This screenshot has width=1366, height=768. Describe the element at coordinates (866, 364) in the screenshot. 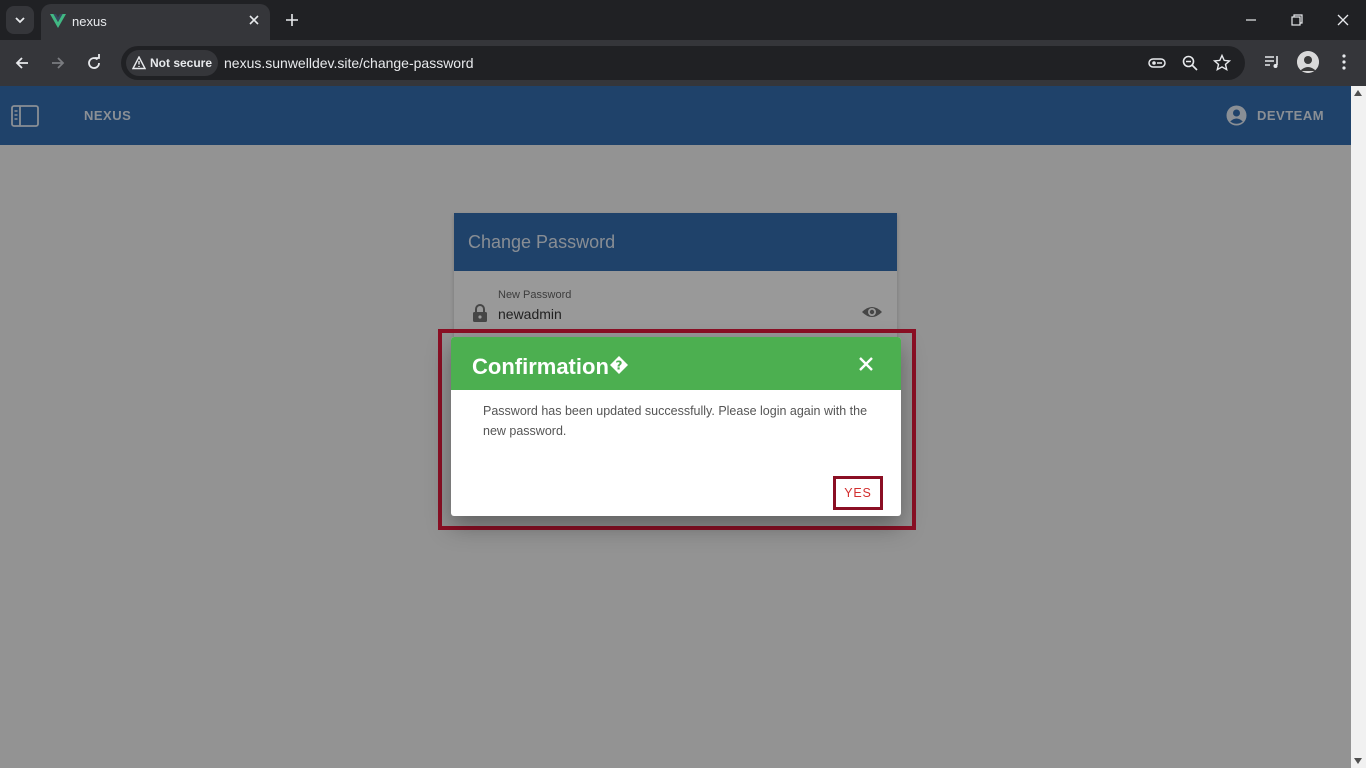

I see `close-icon` at that location.